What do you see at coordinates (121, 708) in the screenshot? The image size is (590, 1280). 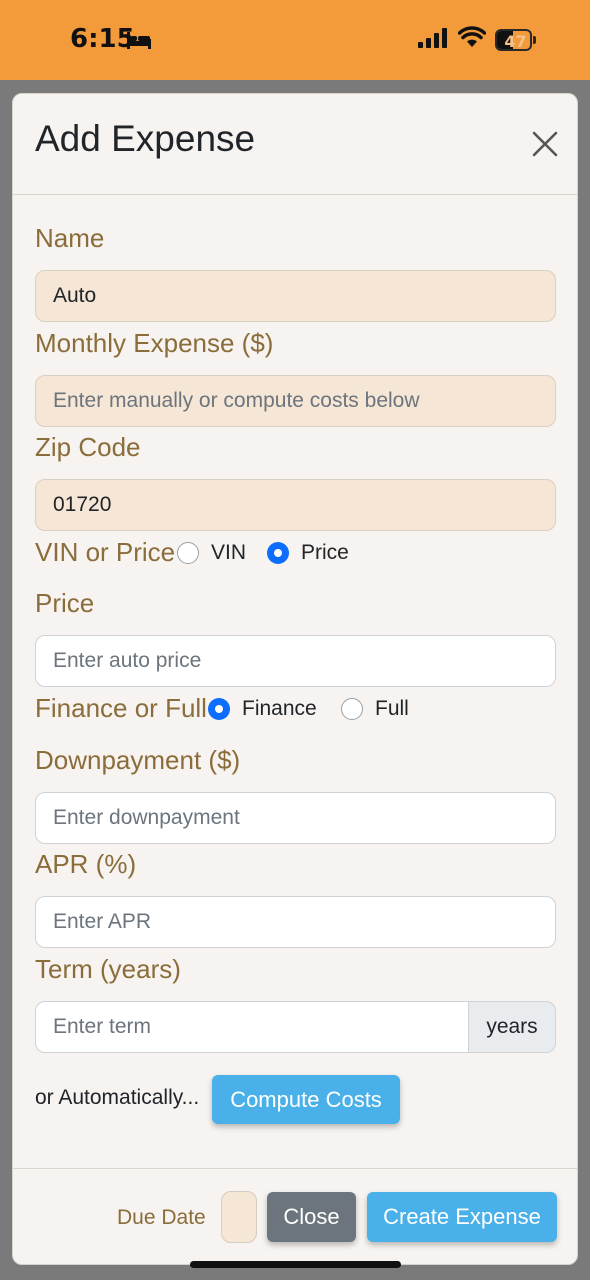 I see `finance-or-full-label: Finance or Full` at bounding box center [121, 708].